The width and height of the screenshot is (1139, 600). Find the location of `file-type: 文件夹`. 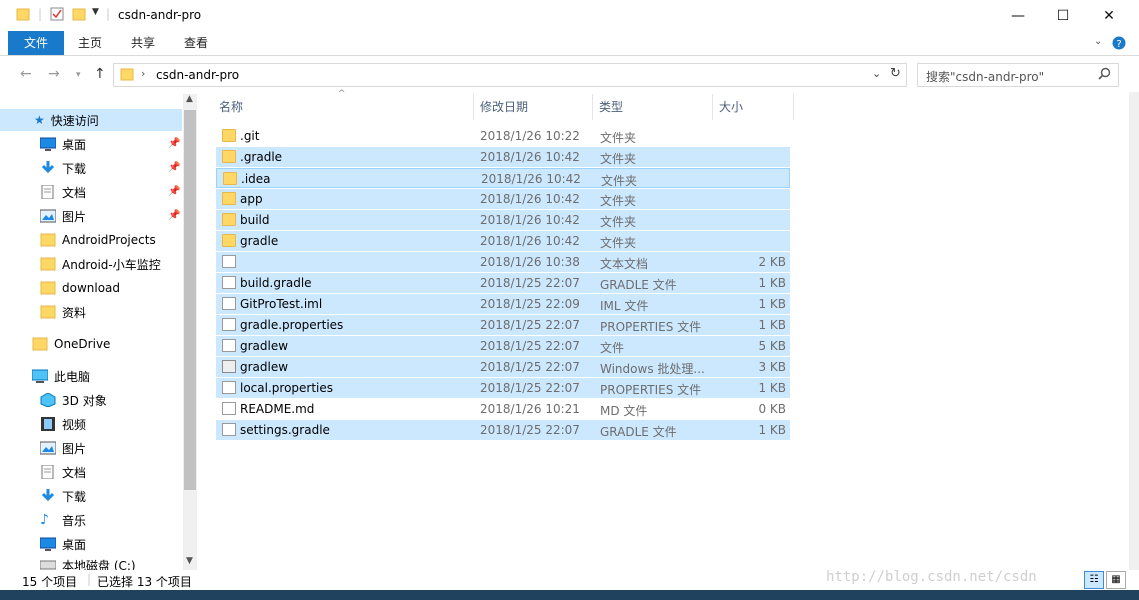

file-type: 文件夹 is located at coordinates (618, 243).